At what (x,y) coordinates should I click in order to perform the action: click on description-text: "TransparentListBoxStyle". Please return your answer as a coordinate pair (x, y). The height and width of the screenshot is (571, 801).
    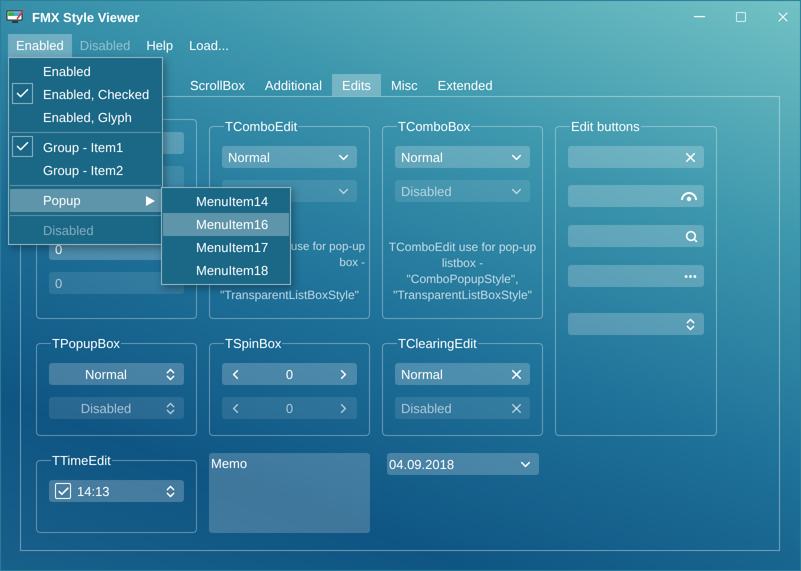
    Looking at the image, I should click on (289, 295).